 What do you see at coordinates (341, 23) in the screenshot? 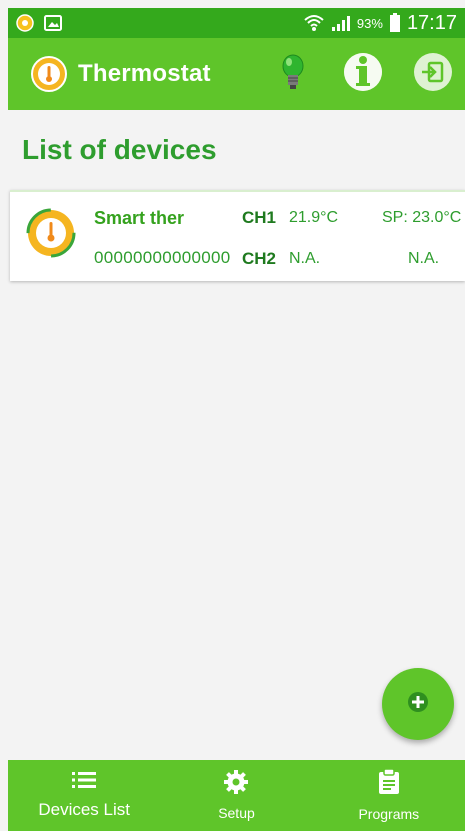
I see `signal-icon` at bounding box center [341, 23].